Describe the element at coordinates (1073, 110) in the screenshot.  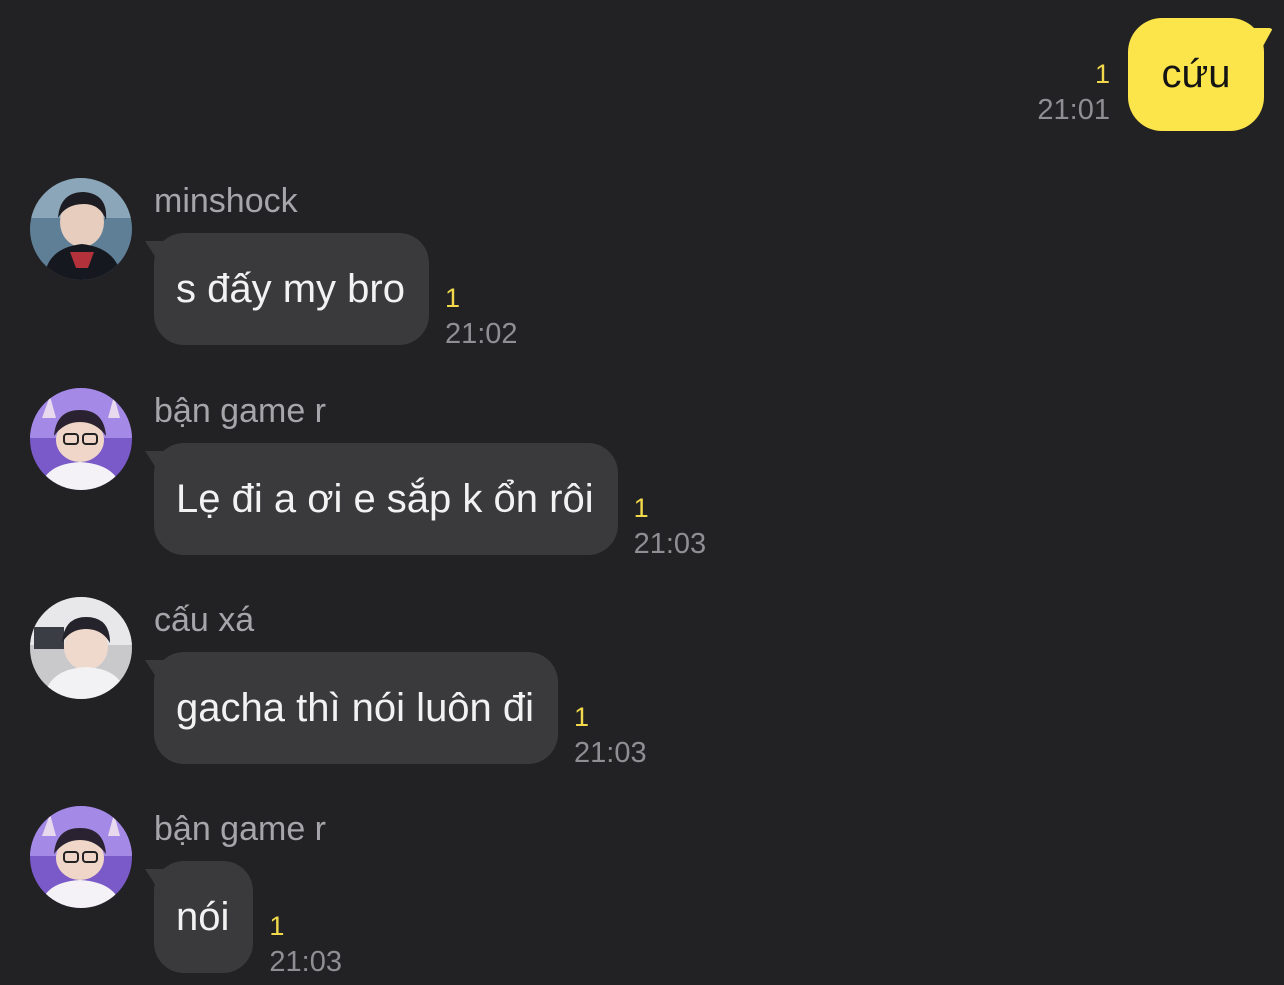
I see `message-time: 21:01` at that location.